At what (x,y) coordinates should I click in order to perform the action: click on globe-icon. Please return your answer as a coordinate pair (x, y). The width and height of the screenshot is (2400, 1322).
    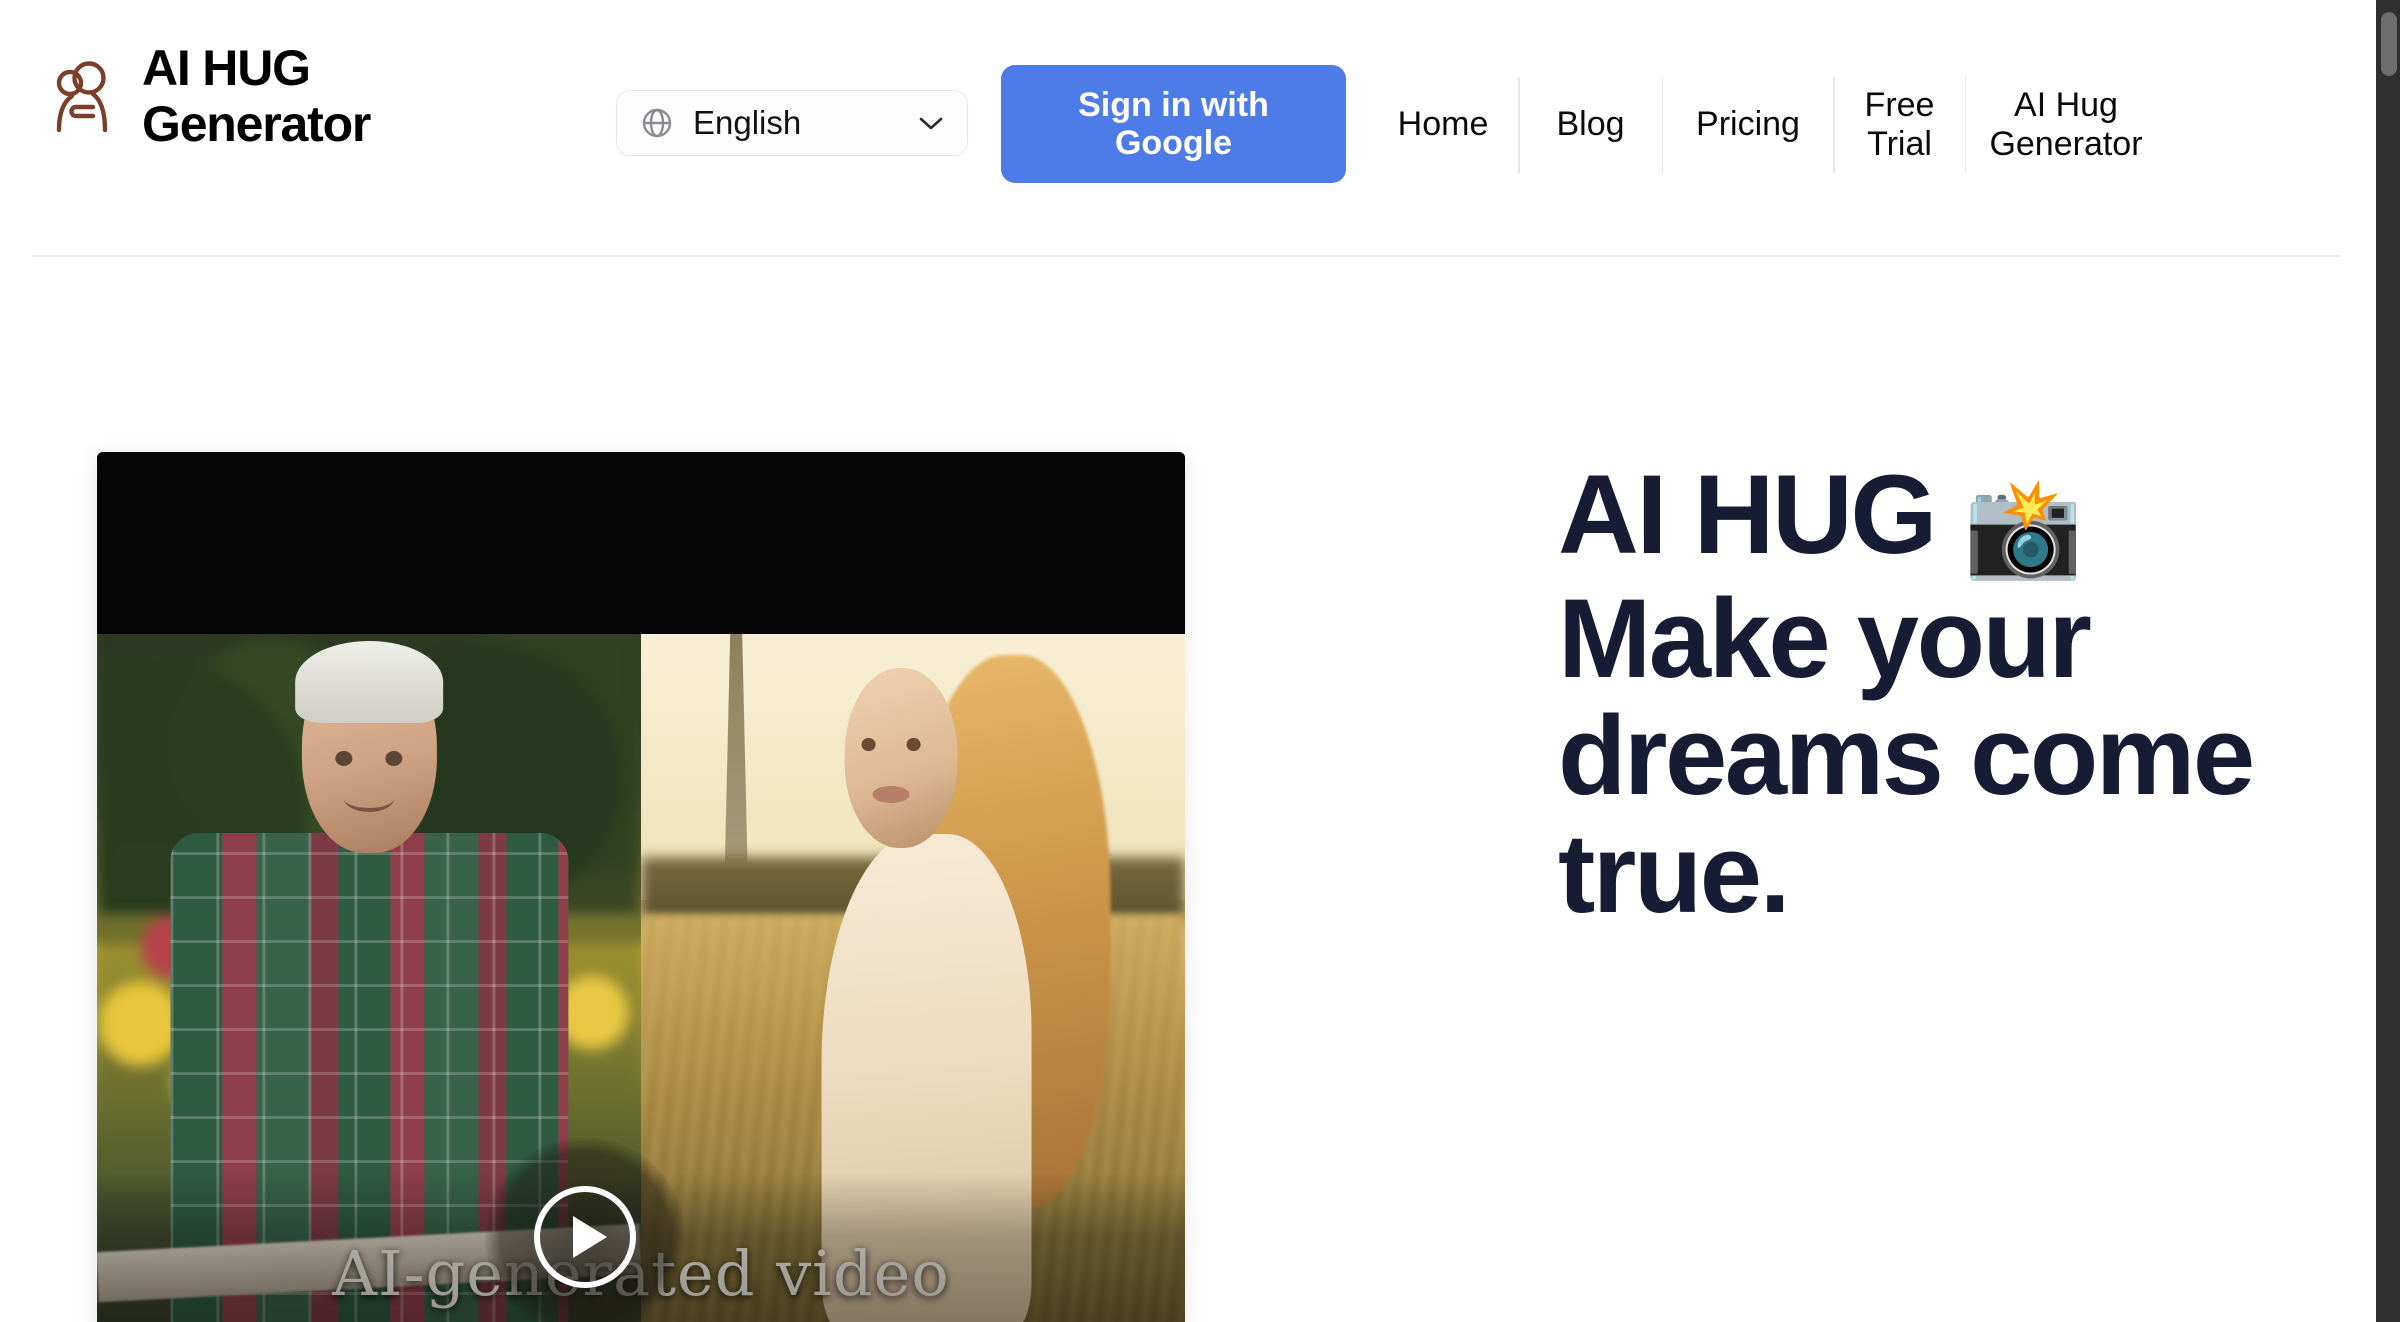
    Looking at the image, I should click on (657, 123).